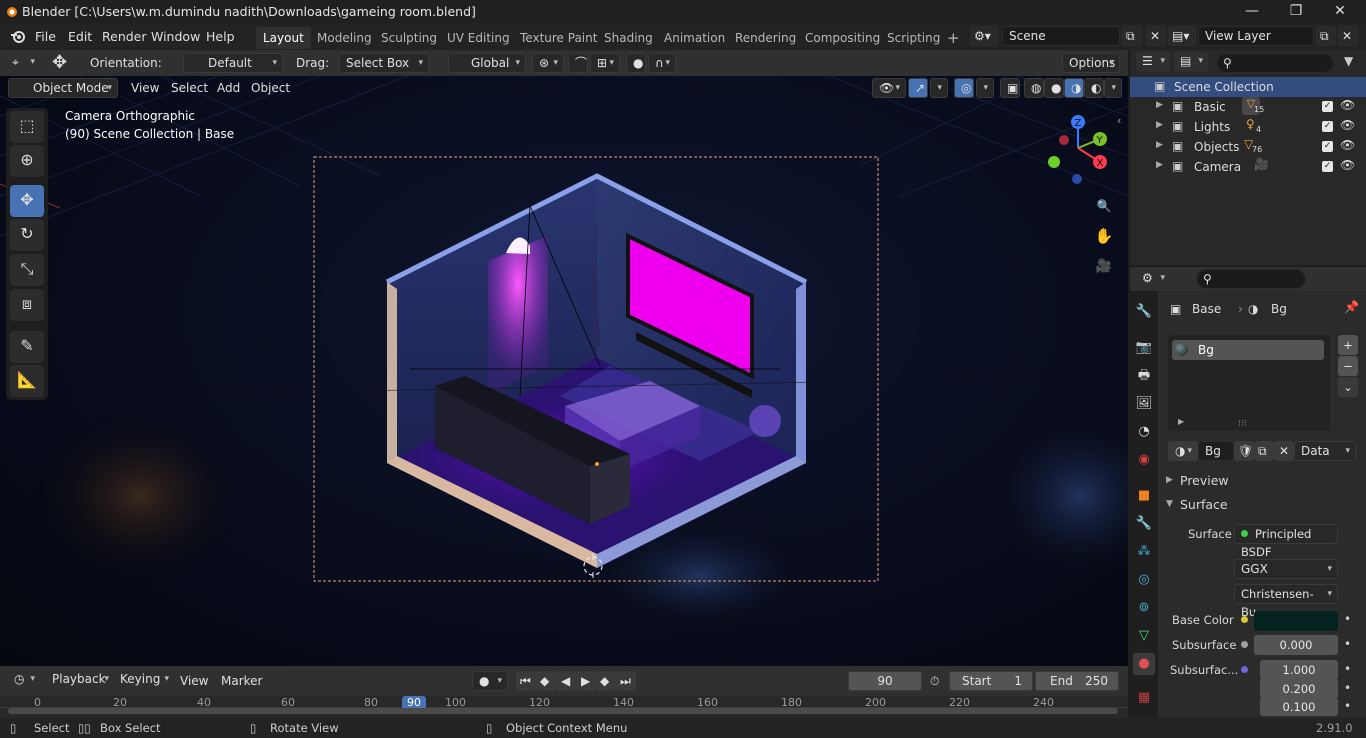 The height and width of the screenshot is (738, 1366). What do you see at coordinates (1340, 11) in the screenshot?
I see `close-button: ✕` at bounding box center [1340, 11].